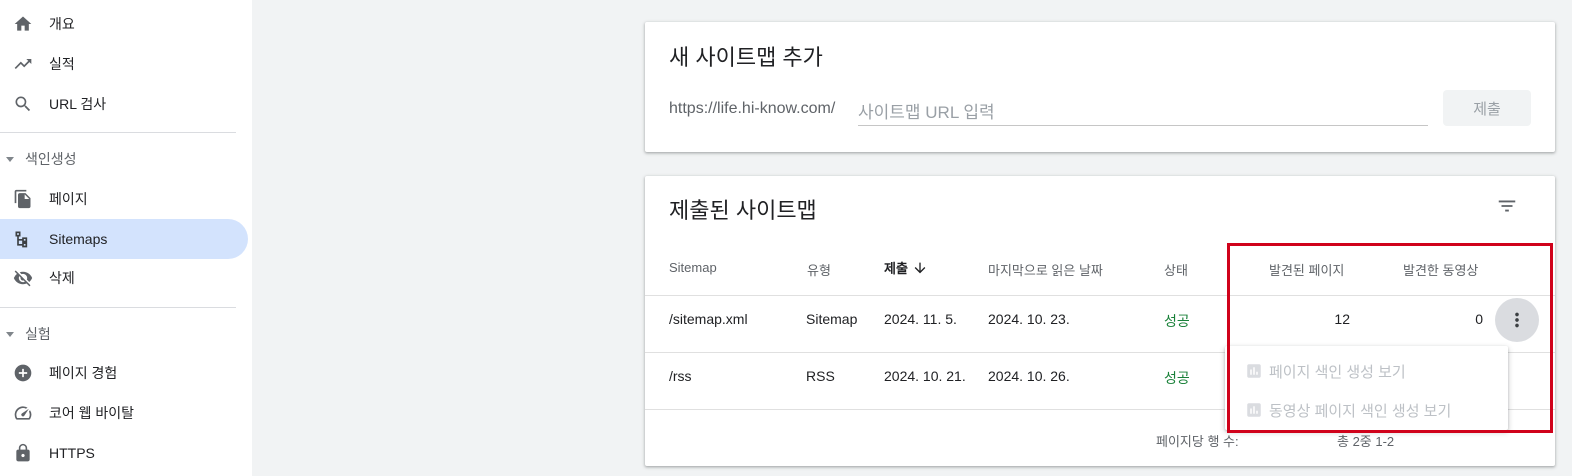 Image resolution: width=1572 pixels, height=476 pixels. Describe the element at coordinates (23, 278) in the screenshot. I see `eye-off-icon` at that location.